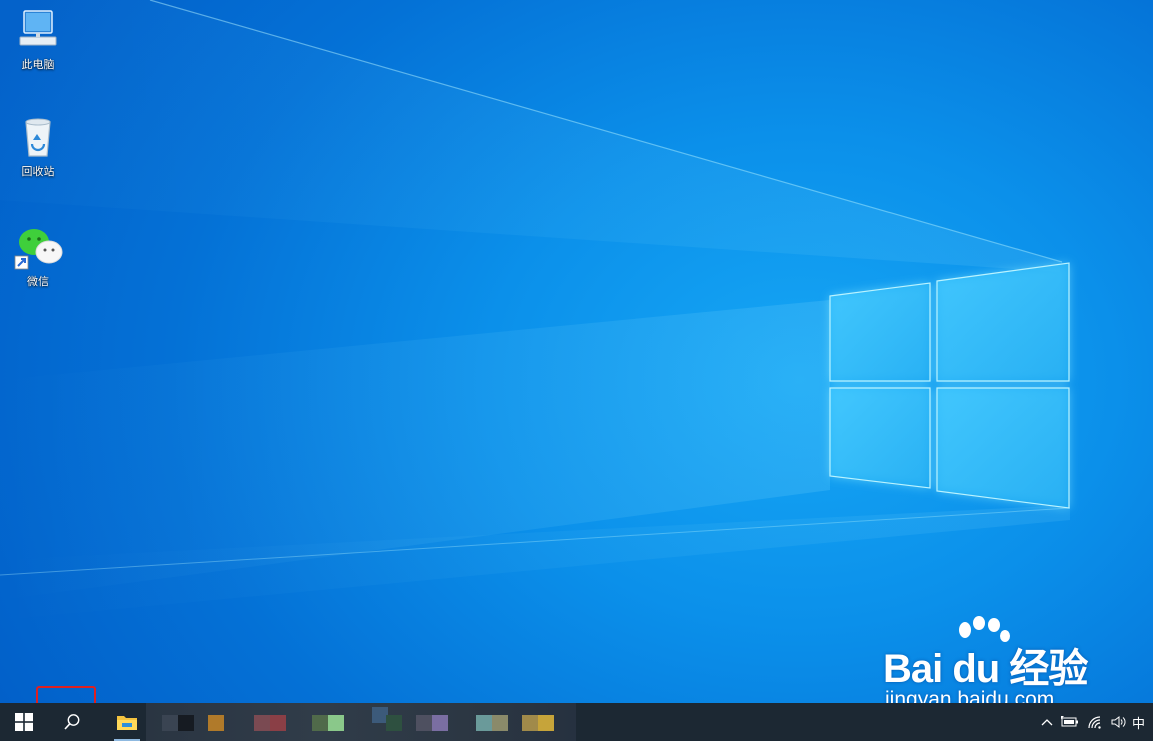  I want to click on chevron-up-icon, so click(1047, 722).